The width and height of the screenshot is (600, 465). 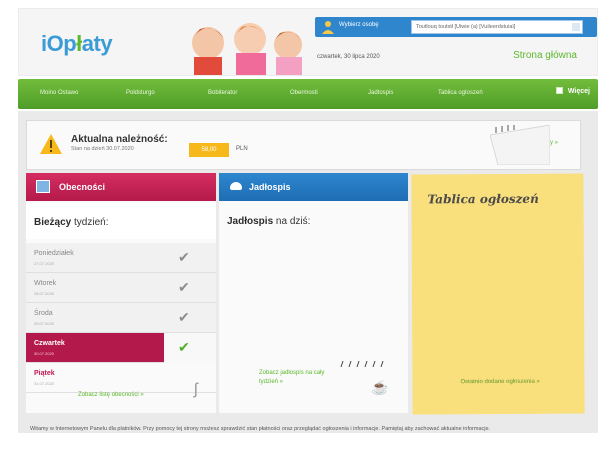 What do you see at coordinates (359, 25) in the screenshot?
I see `select-child-label: Wybierz osobę` at bounding box center [359, 25].